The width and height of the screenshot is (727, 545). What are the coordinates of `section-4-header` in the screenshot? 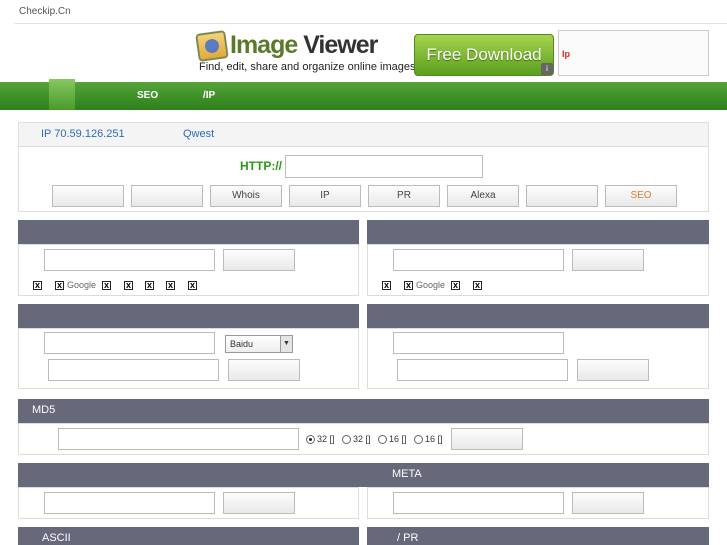 It's located at (538, 316).